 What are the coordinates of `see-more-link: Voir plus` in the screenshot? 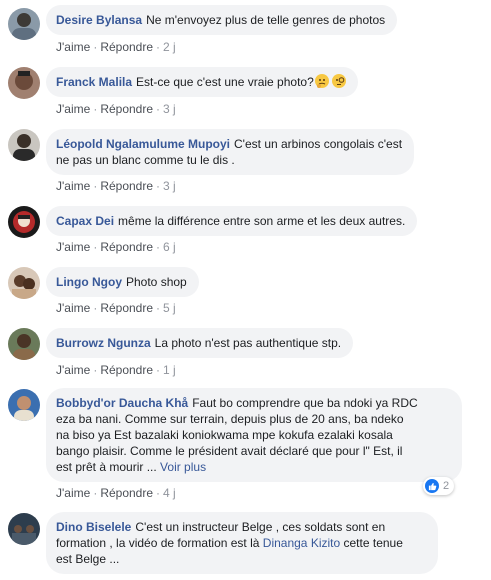 It's located at (183, 467).